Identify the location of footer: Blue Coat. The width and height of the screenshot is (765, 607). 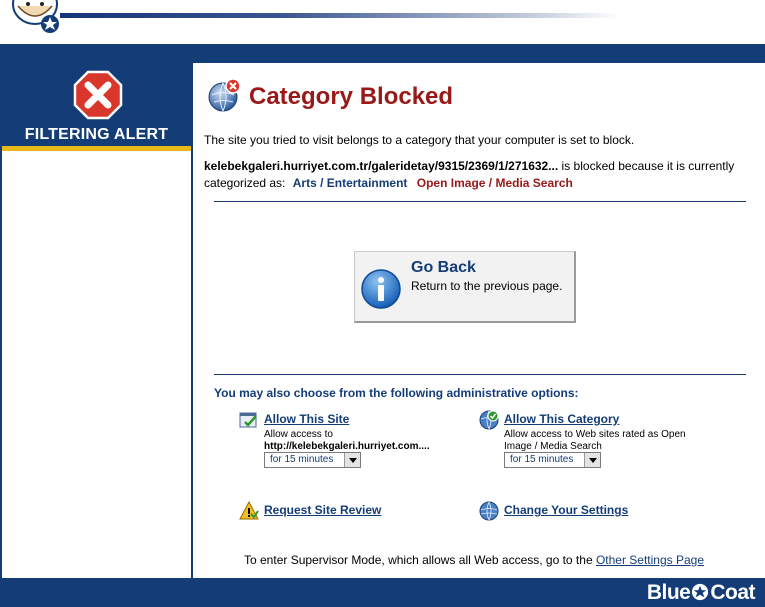
(382, 592).